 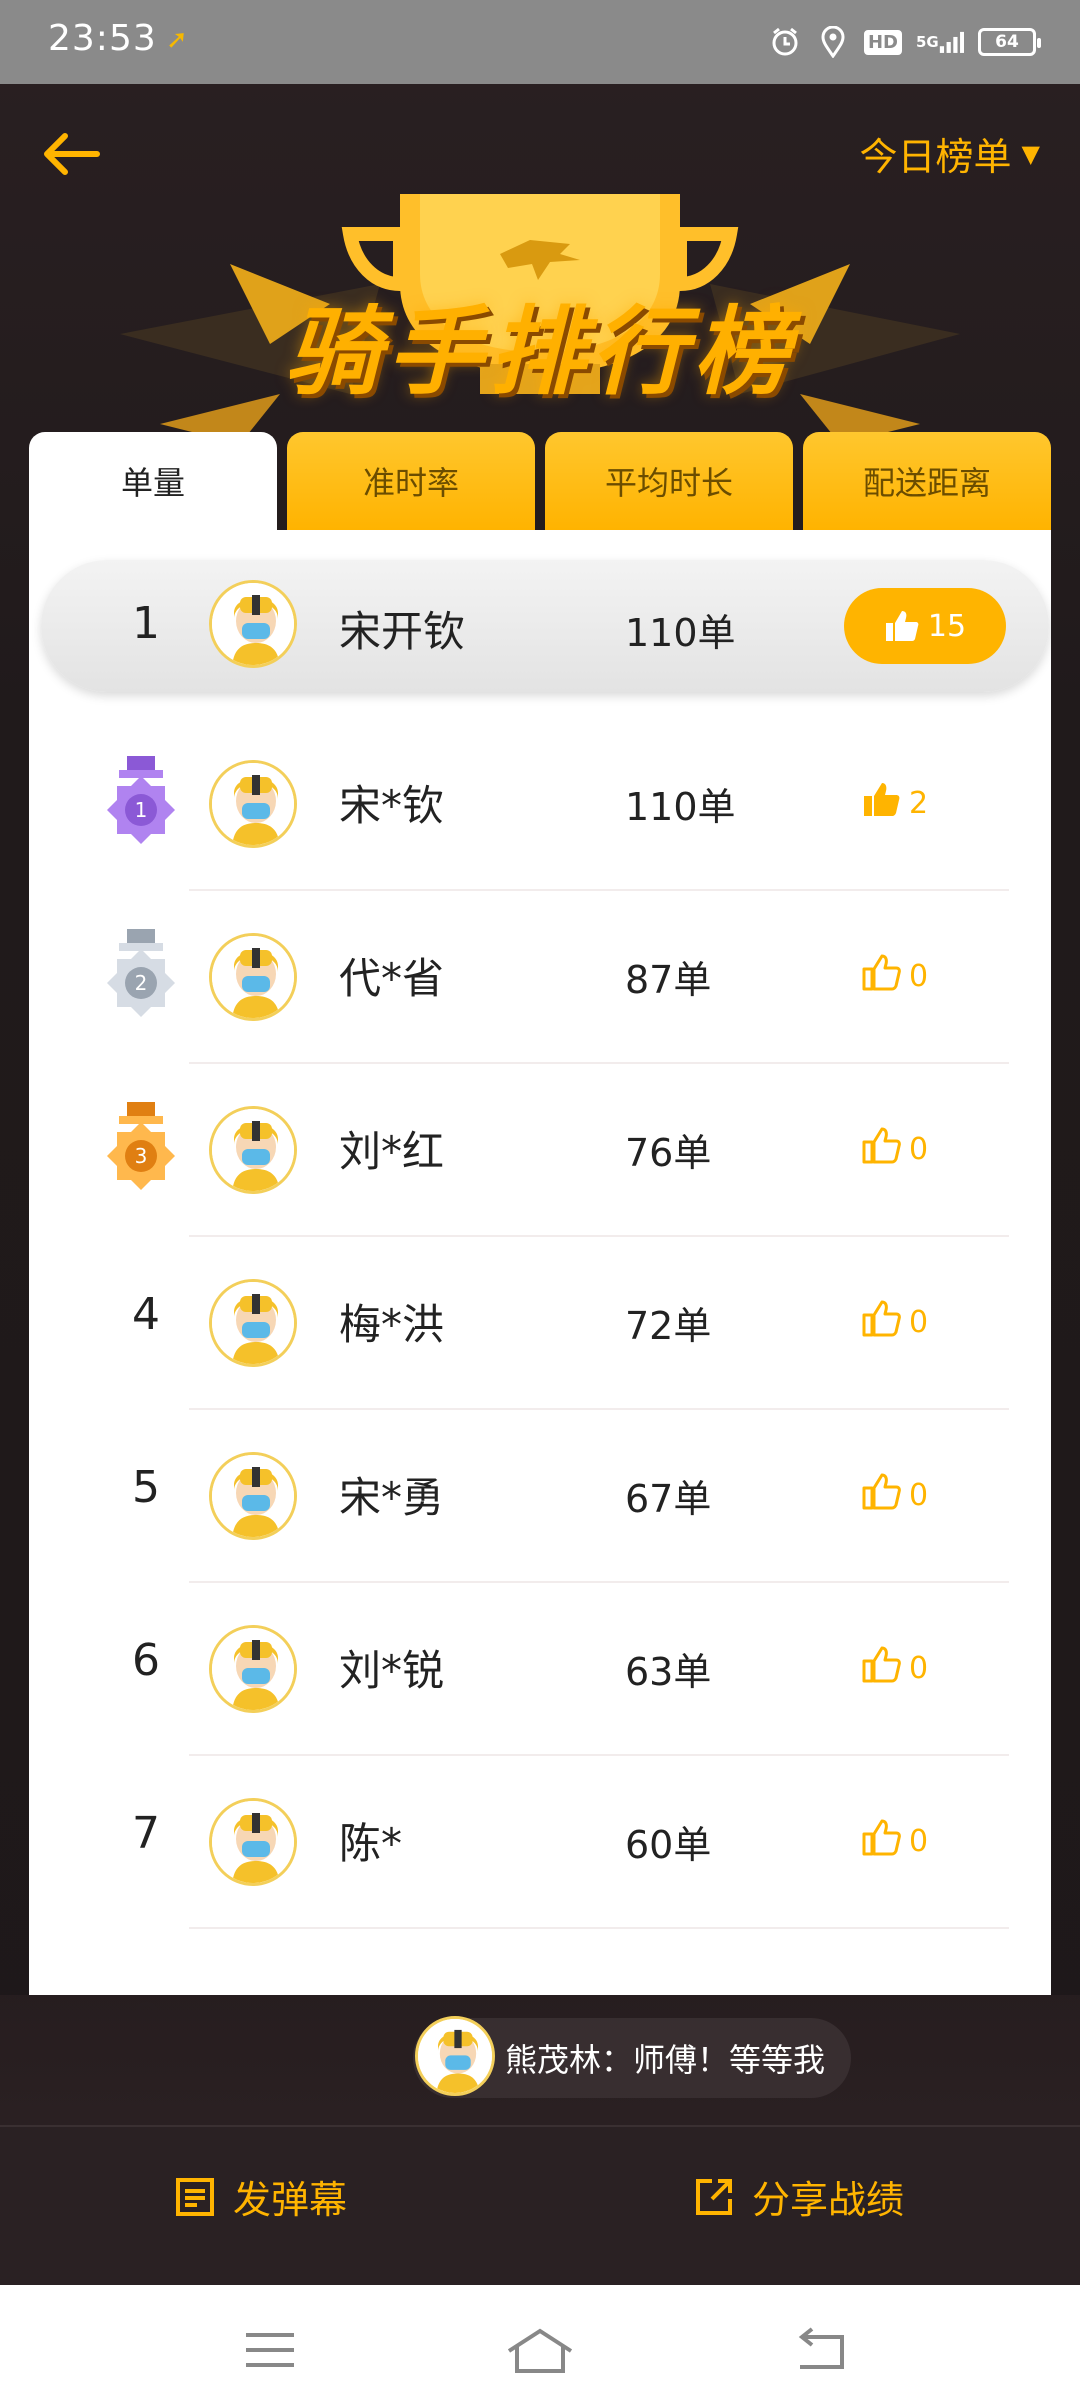 I want to click on delivery-app-icon: ➚, so click(x=177, y=40).